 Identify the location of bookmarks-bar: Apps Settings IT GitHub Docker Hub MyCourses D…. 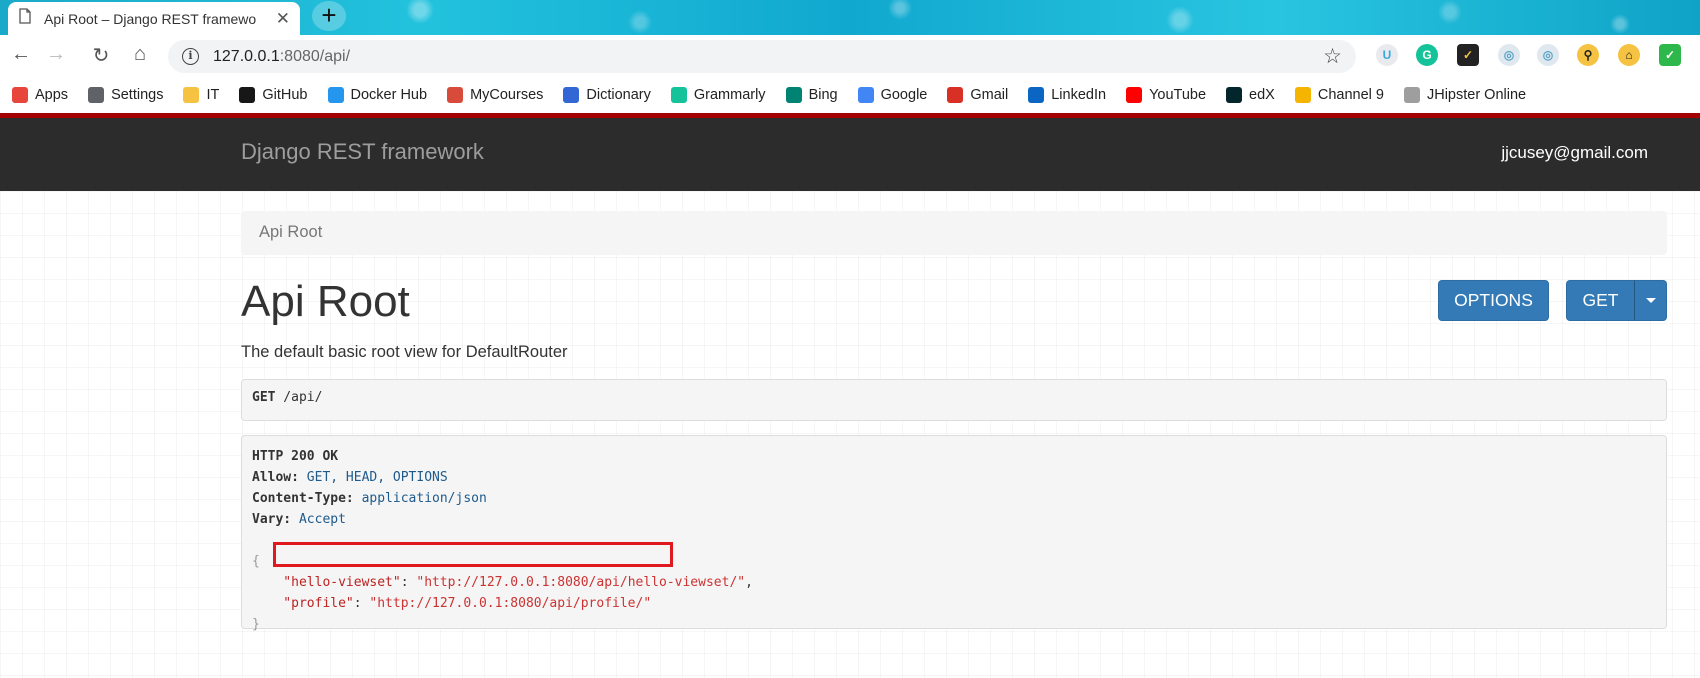
(850, 95).